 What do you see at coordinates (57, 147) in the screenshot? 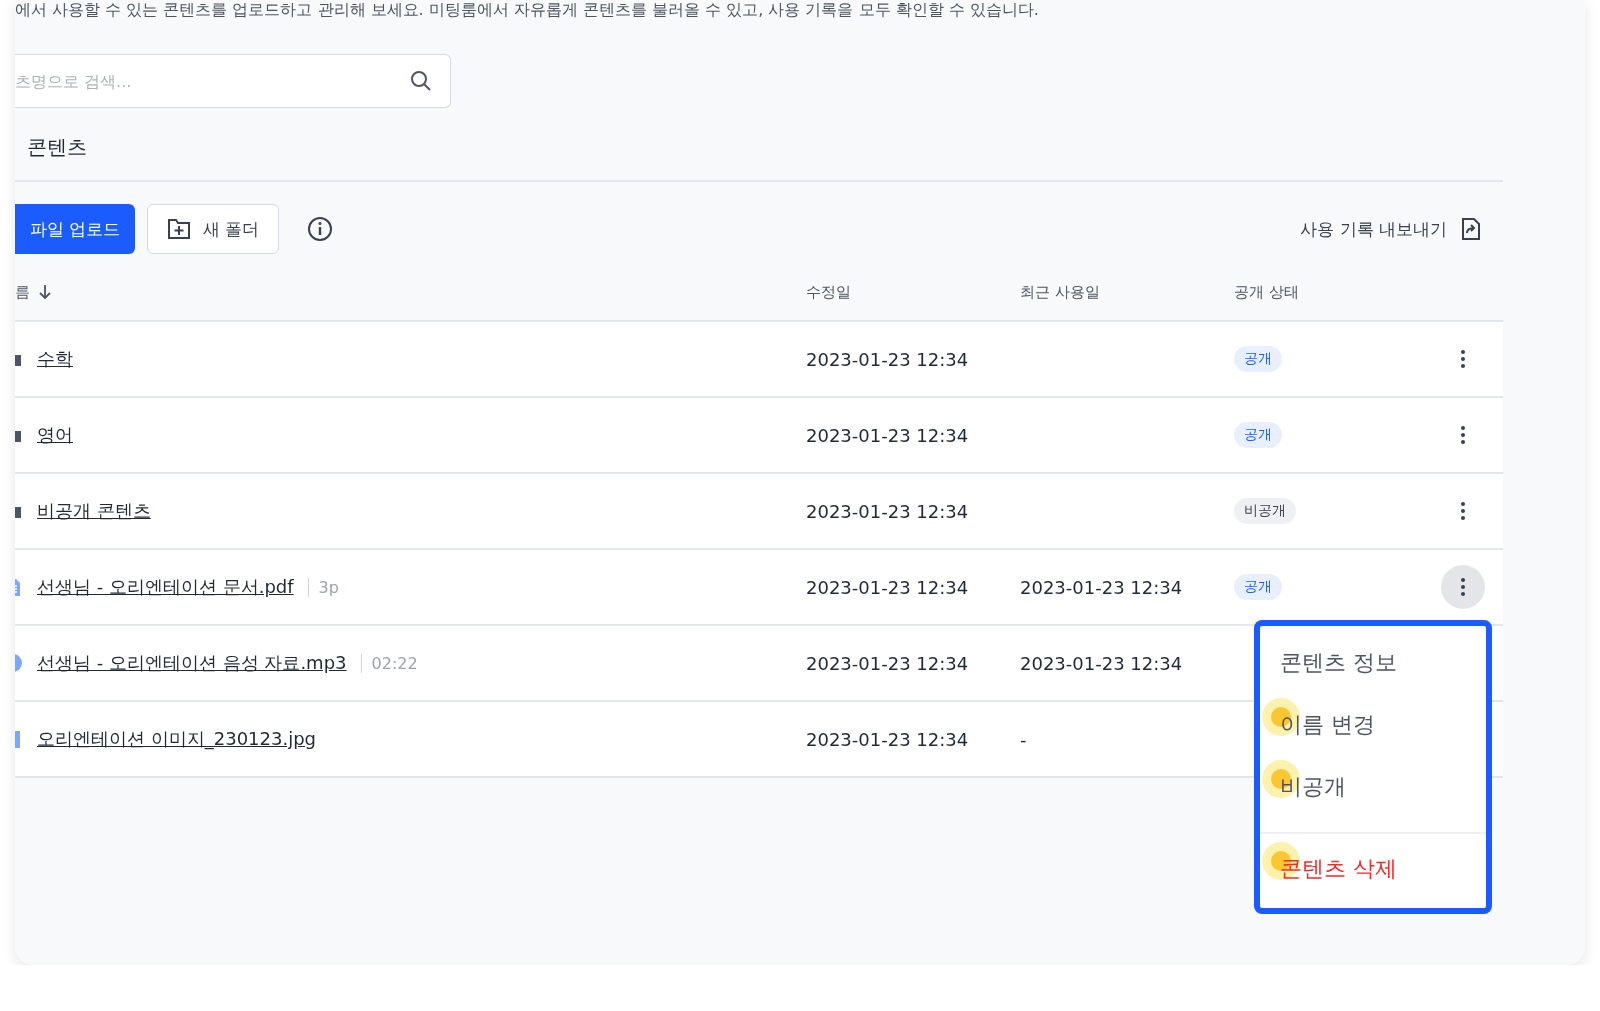
I see `section-title: 콘텐츠` at bounding box center [57, 147].